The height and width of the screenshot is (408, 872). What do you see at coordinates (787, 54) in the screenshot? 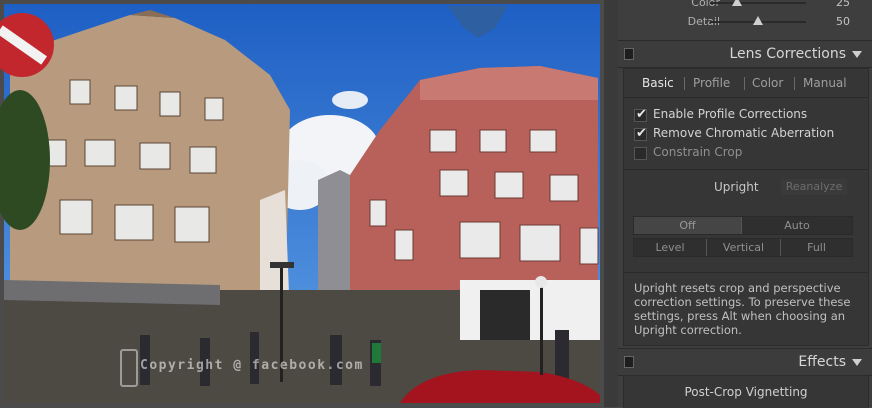
I see `lens-corrections-title: Lens Corrections` at bounding box center [787, 54].